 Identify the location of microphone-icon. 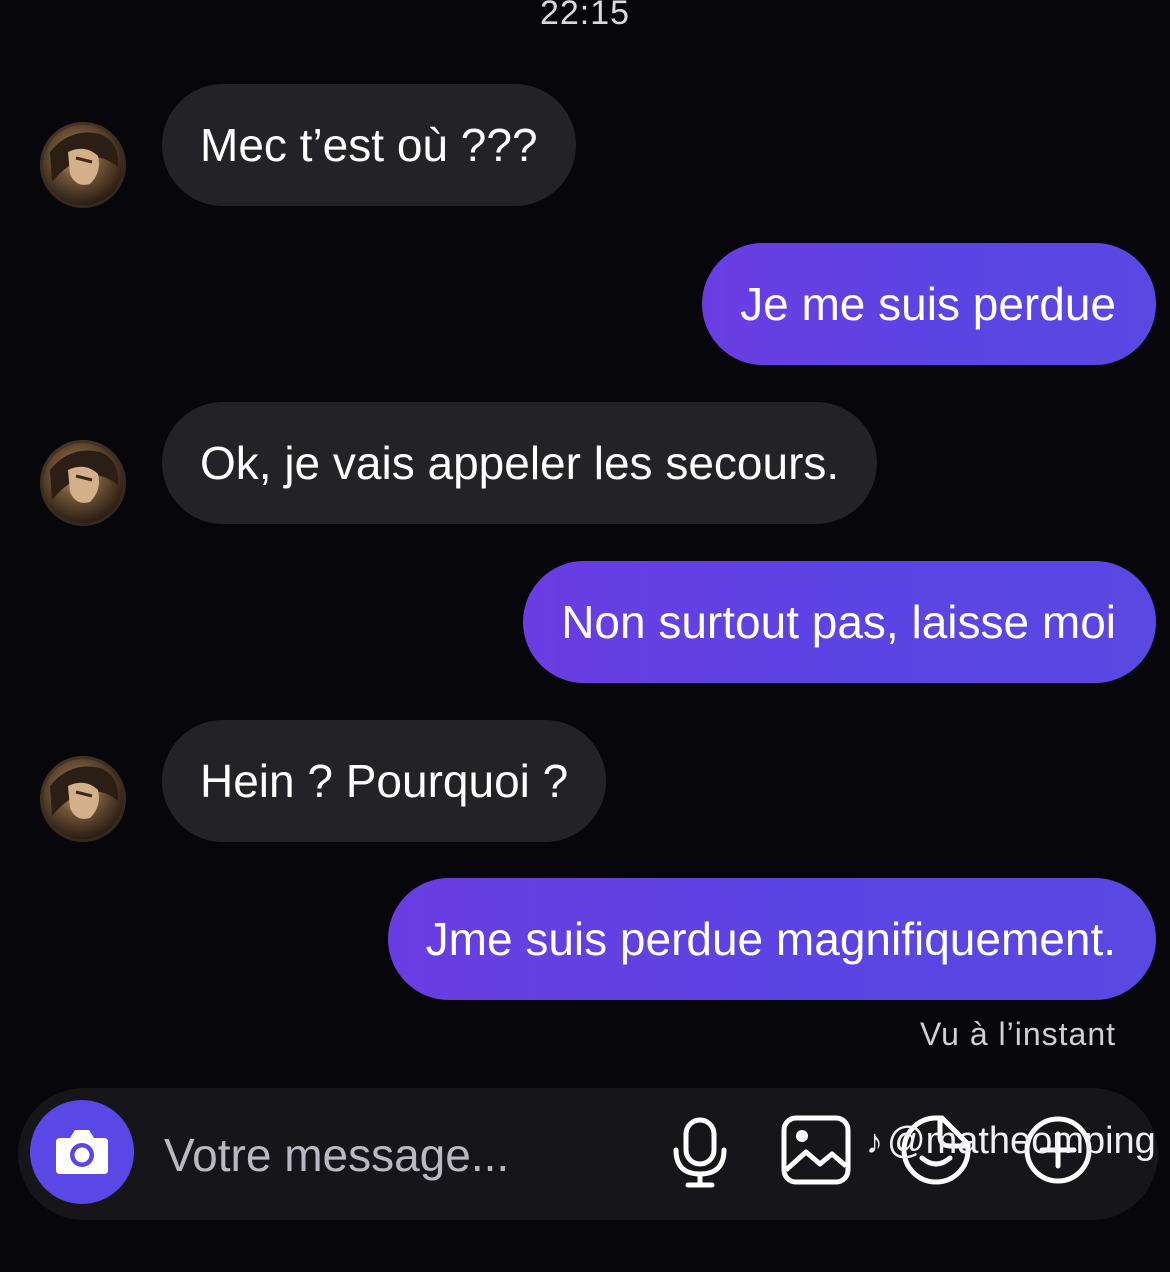
(700, 1153).